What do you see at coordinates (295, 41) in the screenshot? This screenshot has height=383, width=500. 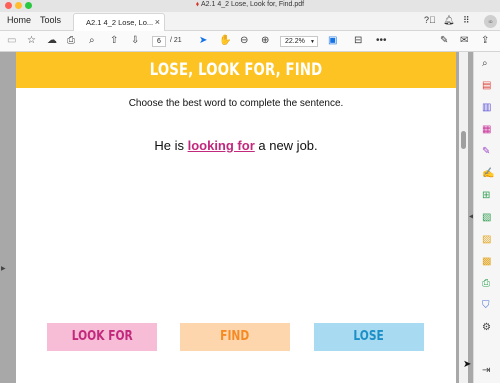 I see `zoom-value: 22.2%` at bounding box center [295, 41].